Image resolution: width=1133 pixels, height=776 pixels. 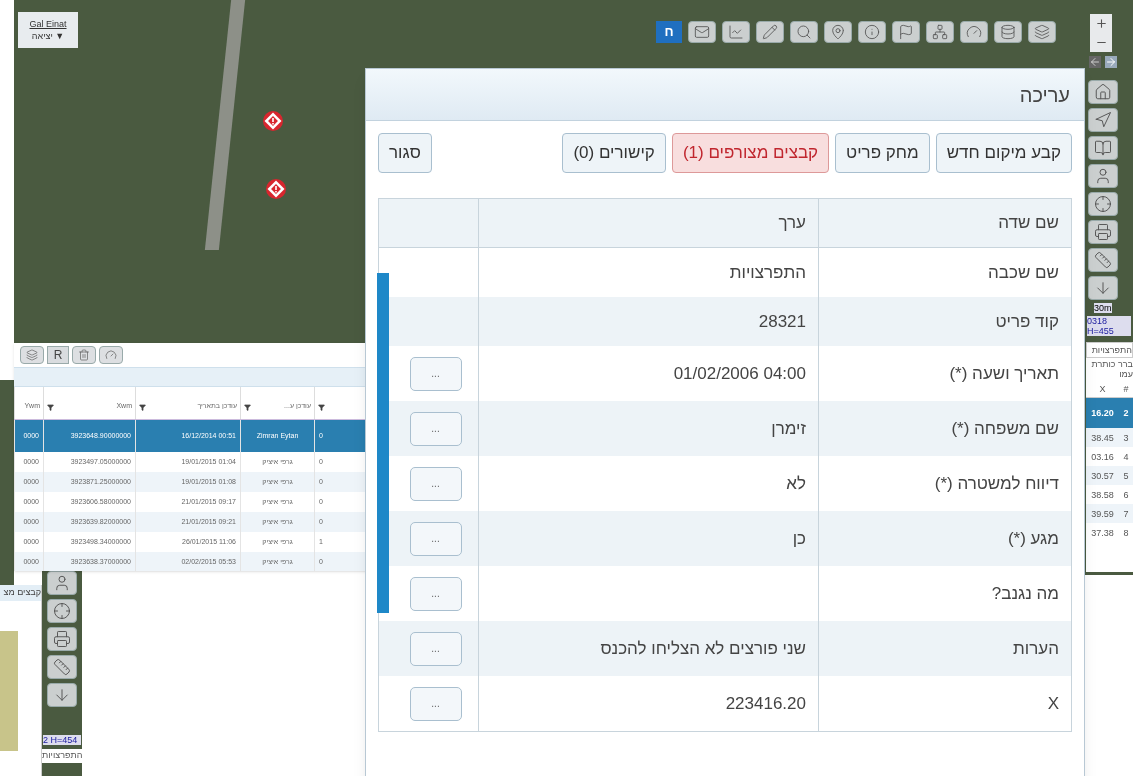 I want to click on dialog-button: קבצים מצורפים (1), so click(x=750, y=153).